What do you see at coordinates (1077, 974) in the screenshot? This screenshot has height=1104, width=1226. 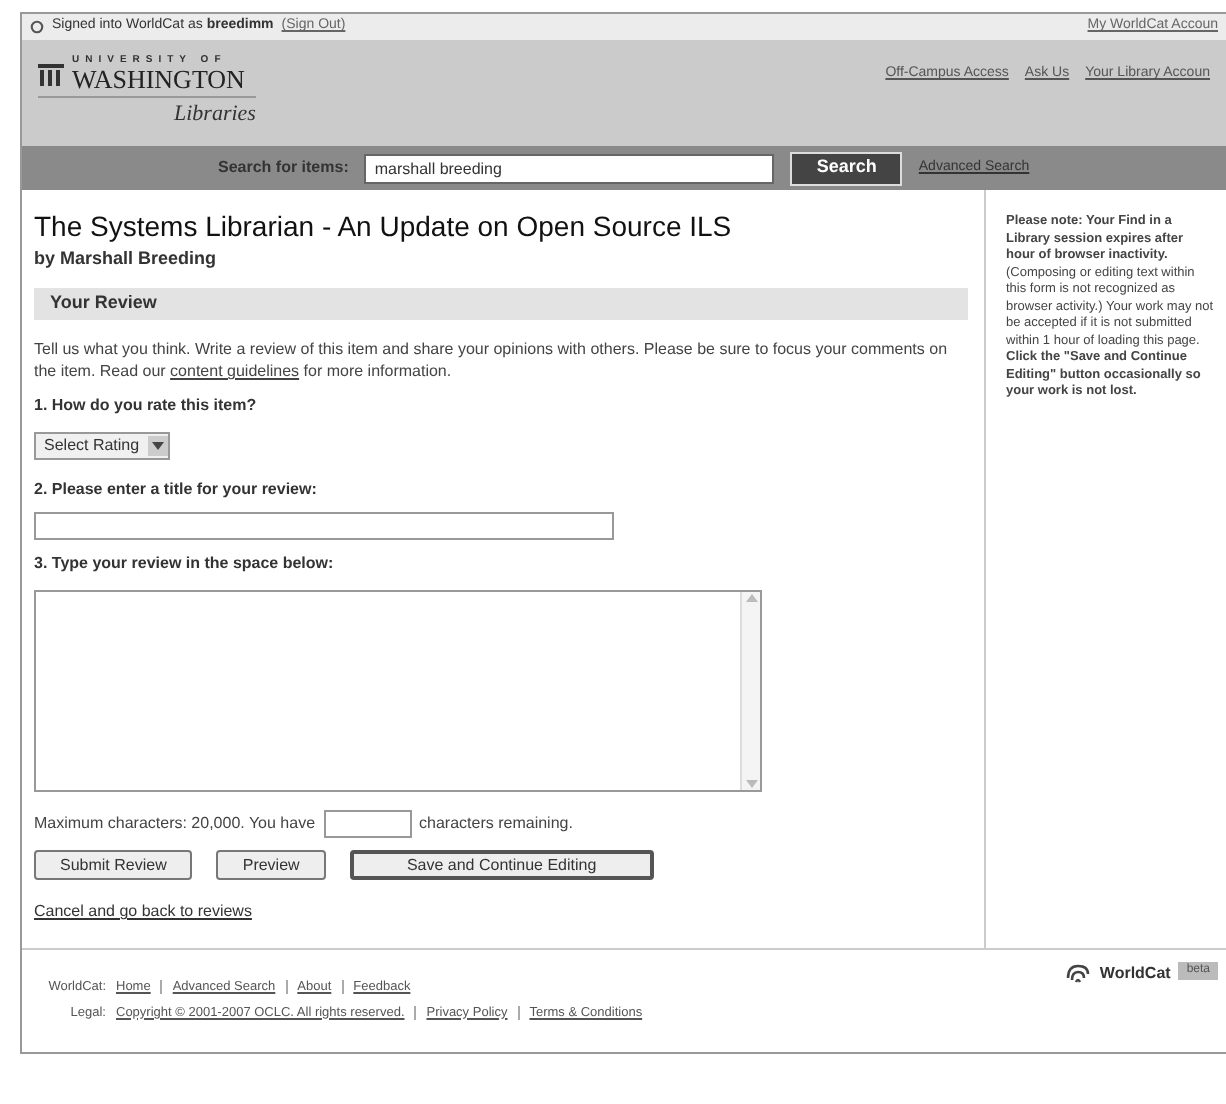 I see `swirl-logo-icon` at bounding box center [1077, 974].